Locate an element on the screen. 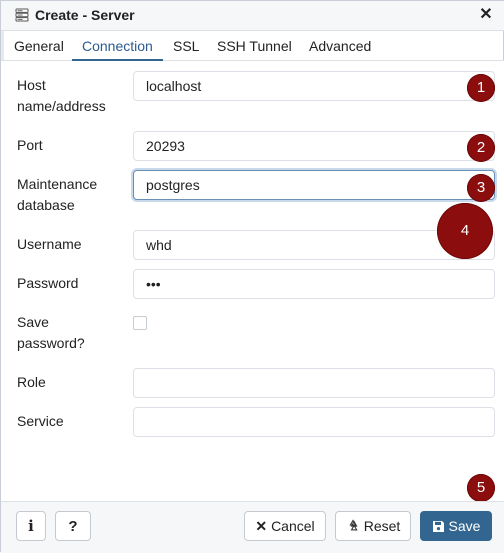 Image resolution: width=504 pixels, height=553 pixels. host-label: Host name/address is located at coordinates (72, 96).